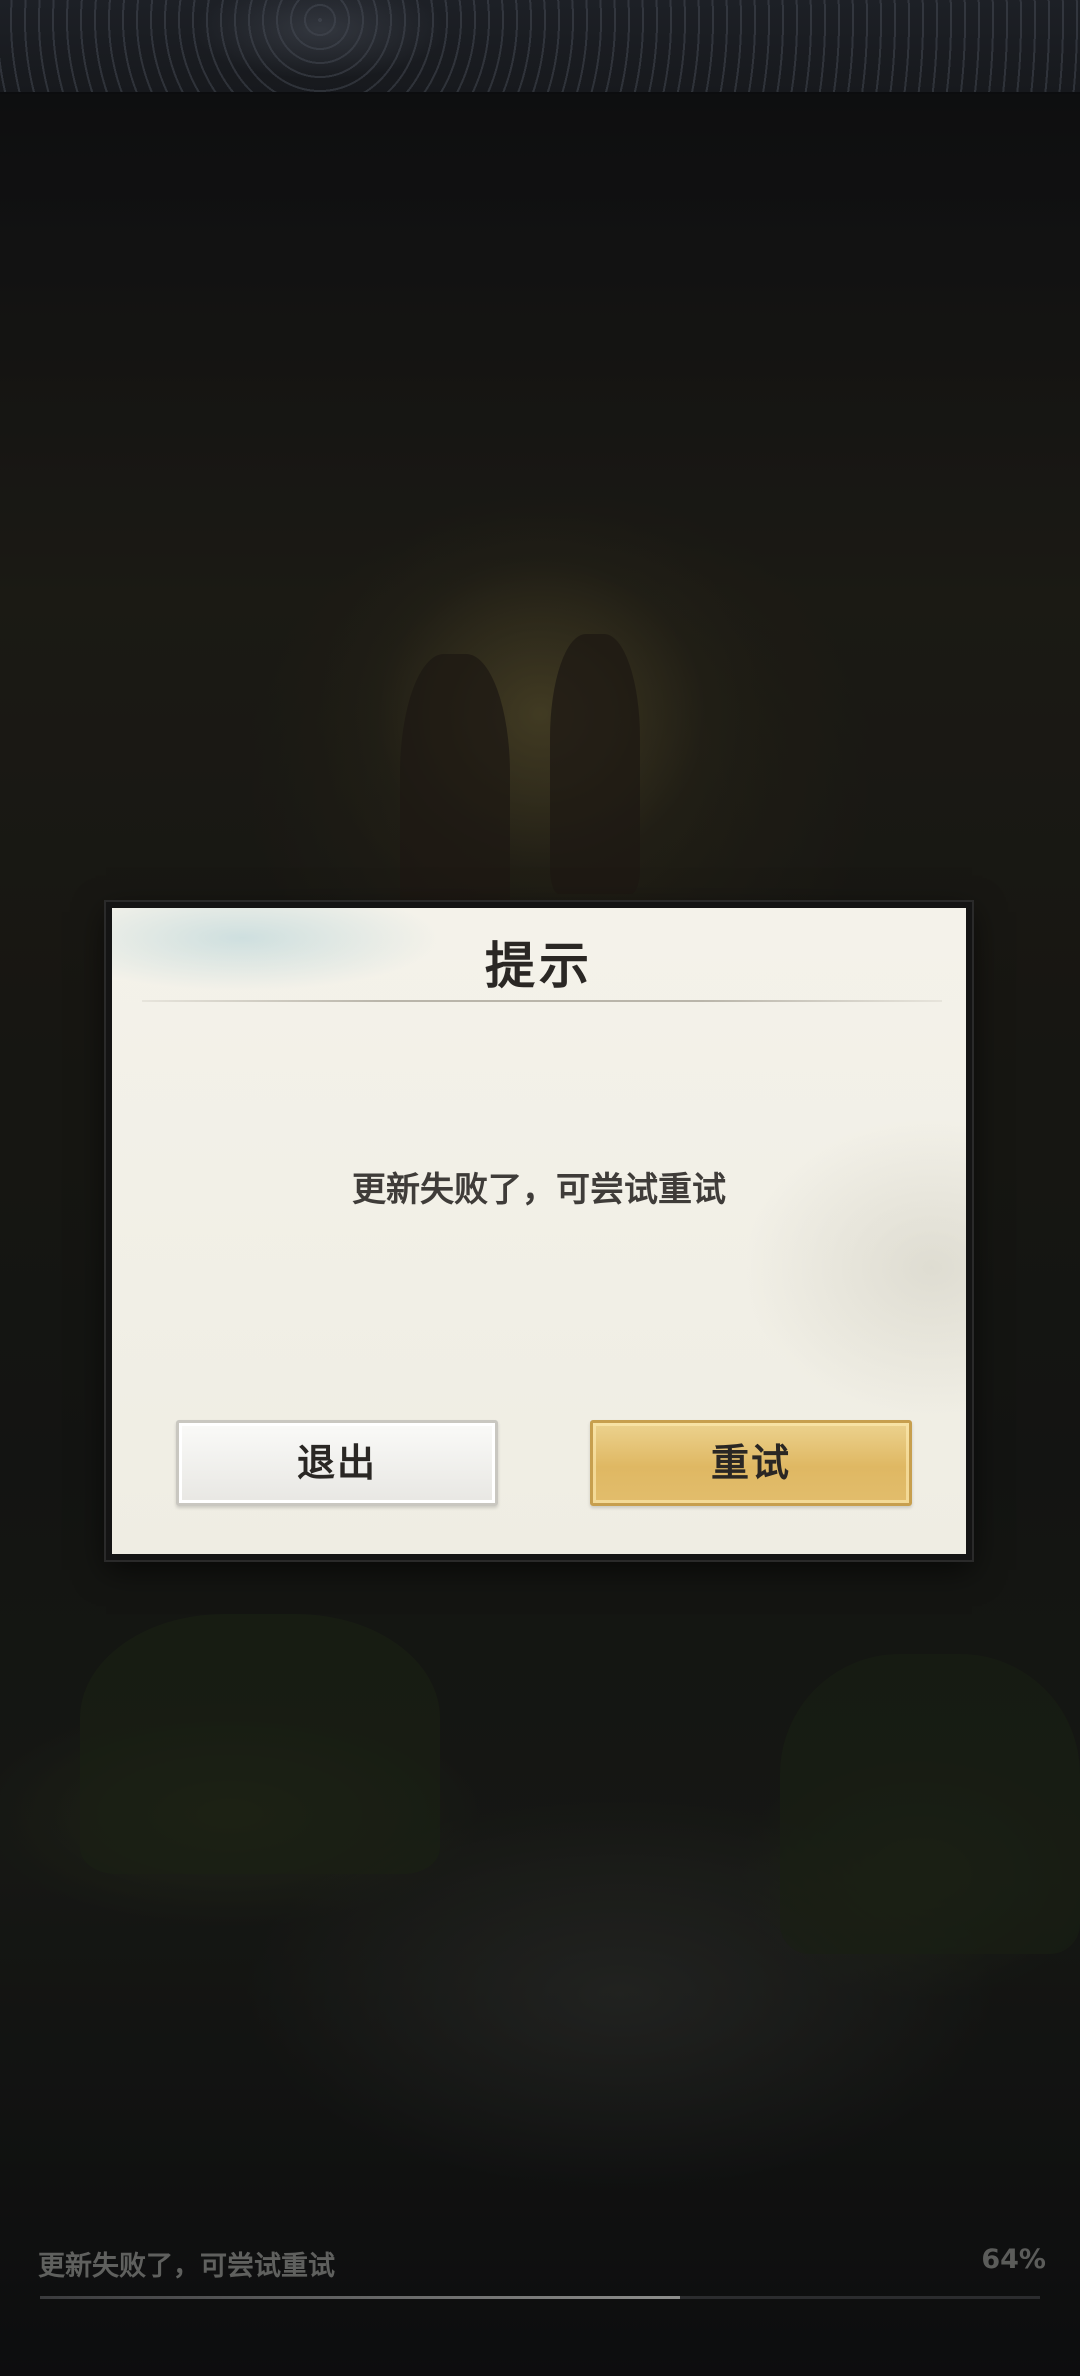 The height and width of the screenshot is (2376, 1080). I want to click on top-decorative-band, so click(540, 47).